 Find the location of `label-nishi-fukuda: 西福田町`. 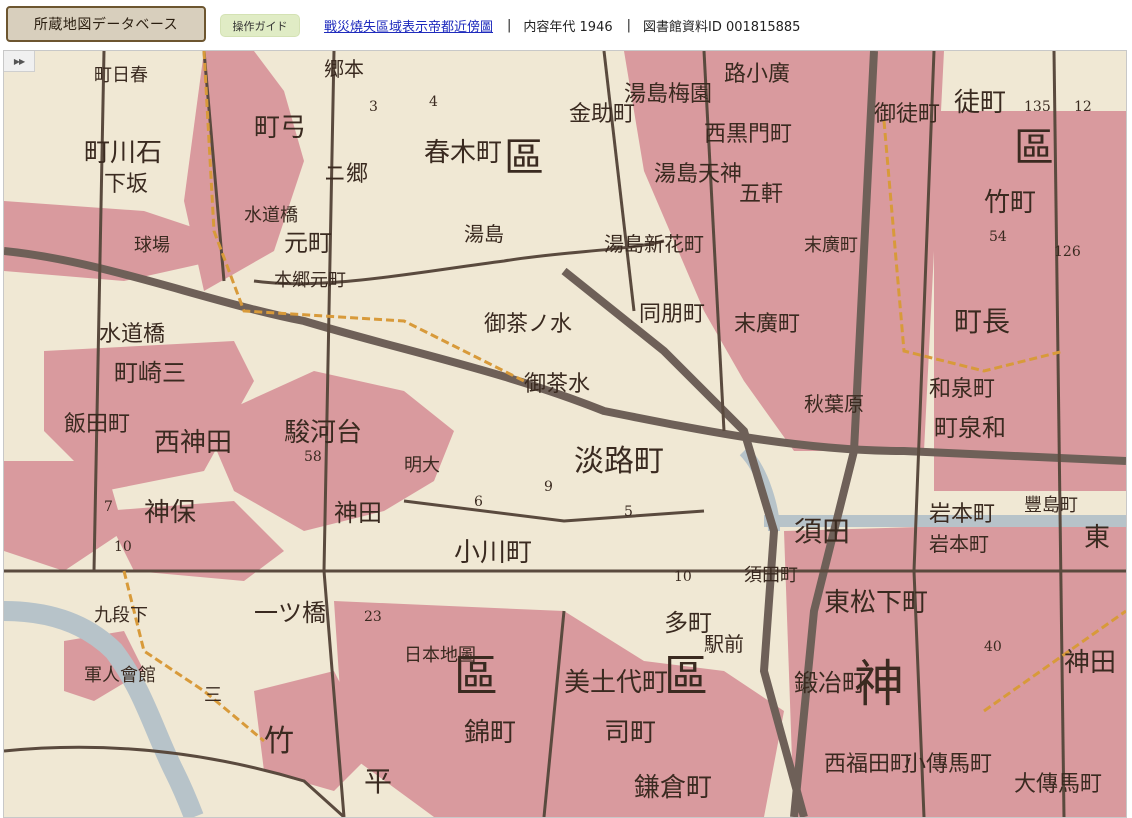

label-nishi-fukuda: 西福田町 is located at coordinates (868, 764).